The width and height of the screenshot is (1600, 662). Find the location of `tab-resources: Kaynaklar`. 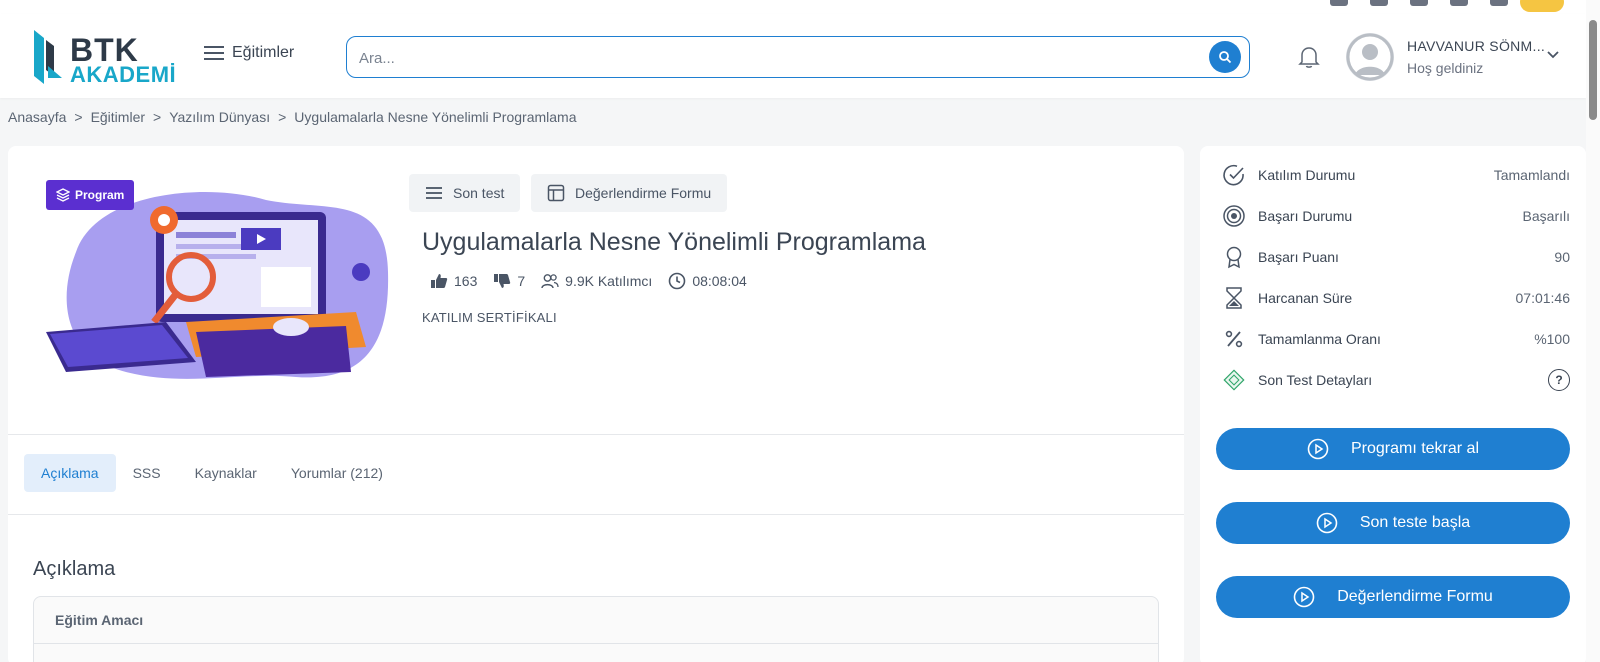

tab-resources: Kaynaklar is located at coordinates (226, 473).